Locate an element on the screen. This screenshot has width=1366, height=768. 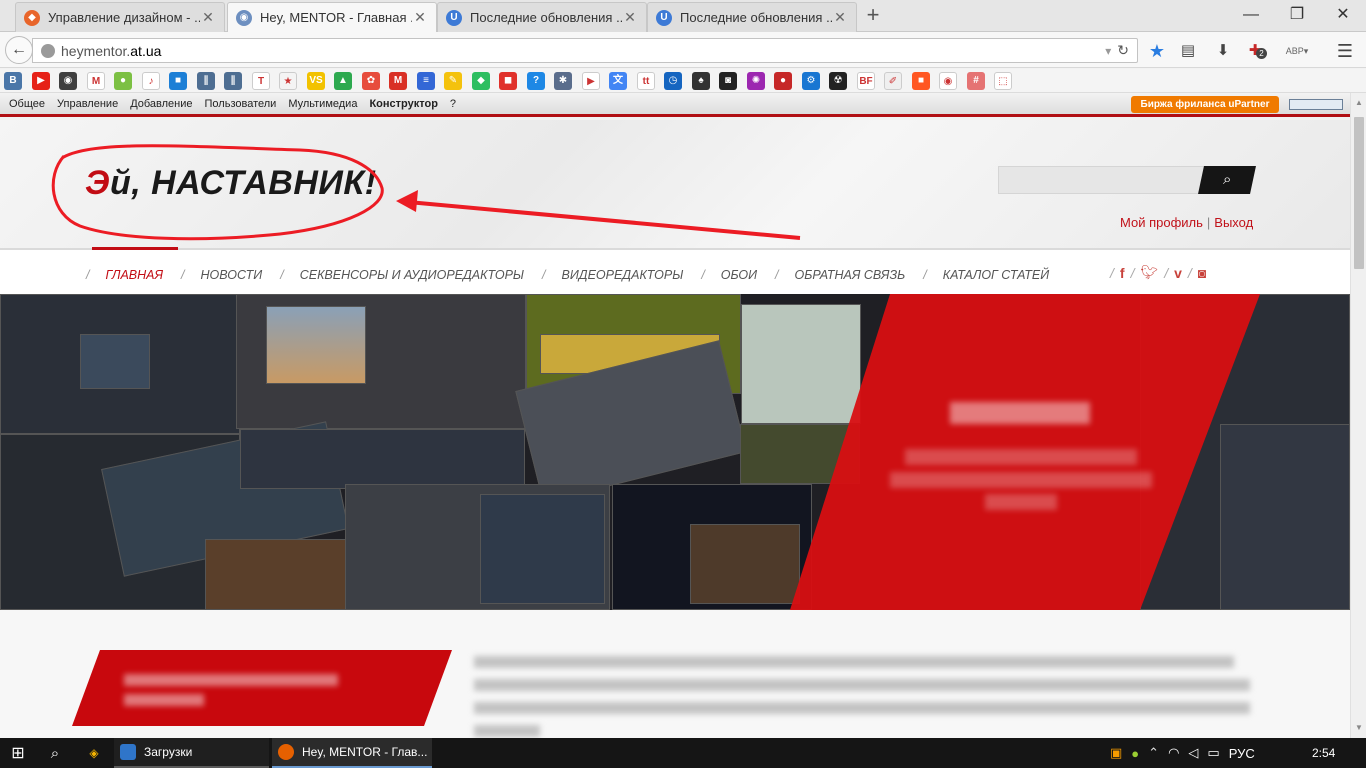
url-dropdown-icon: ▾ is located at coordinates (1108, 51).